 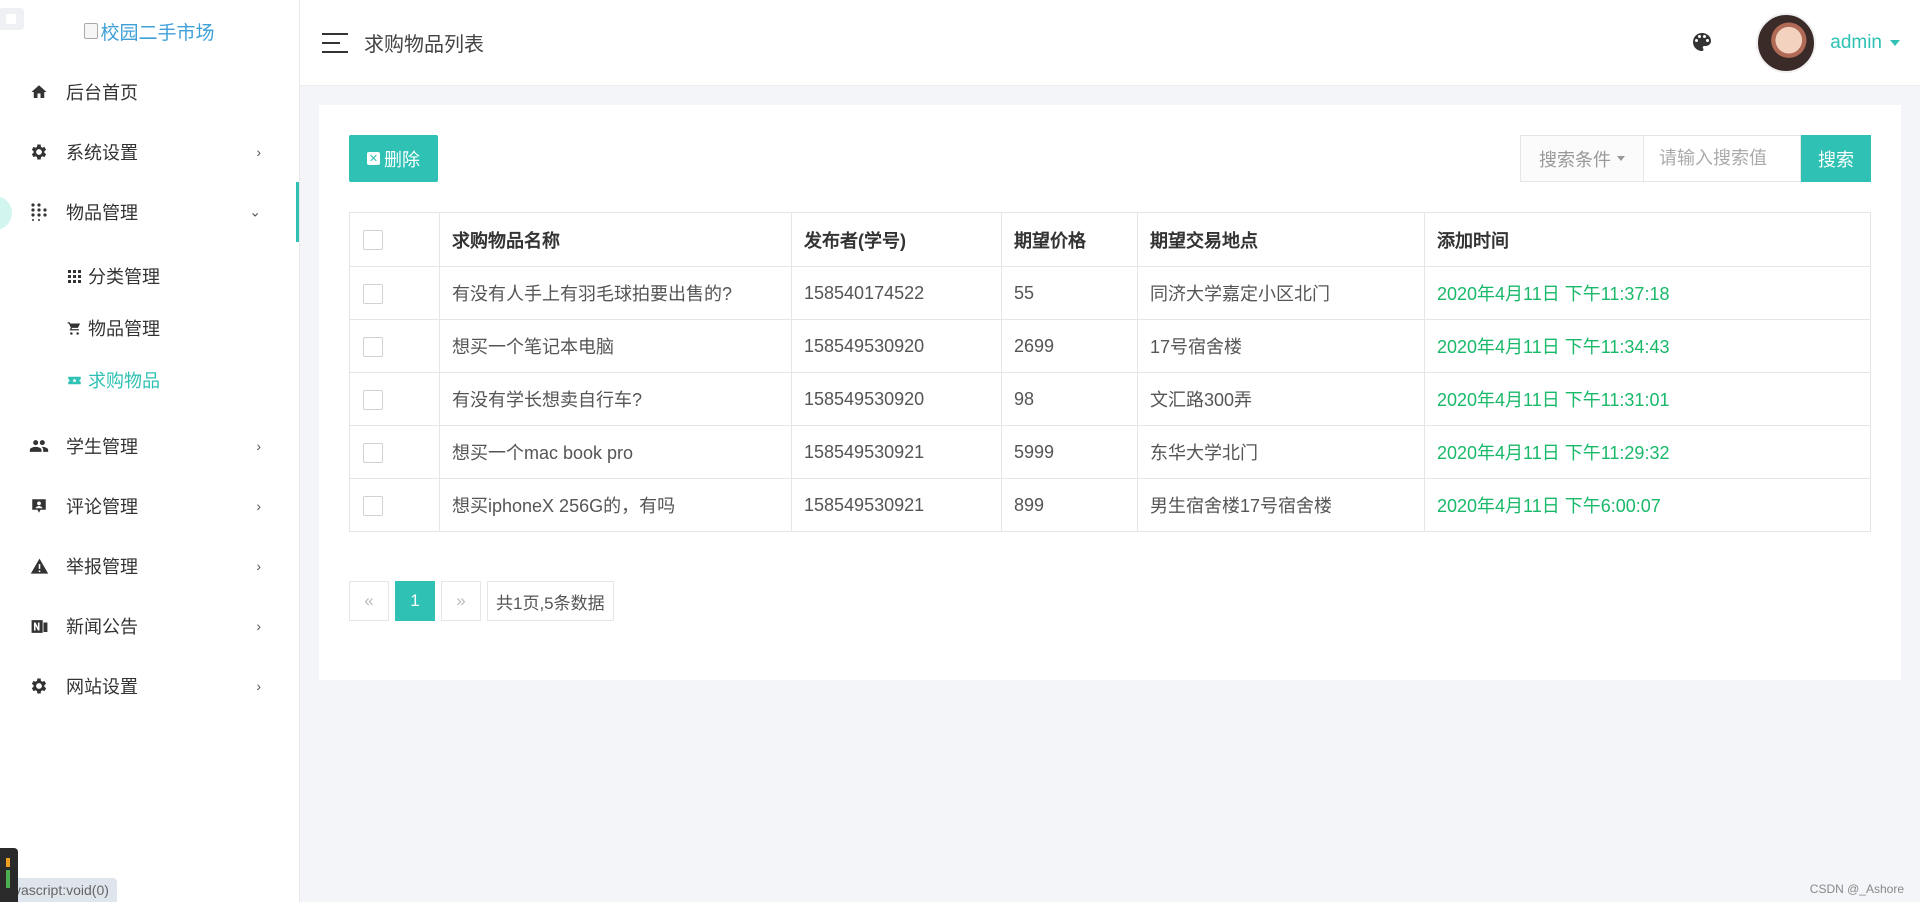 I want to click on avatar, so click(x=1786, y=43).